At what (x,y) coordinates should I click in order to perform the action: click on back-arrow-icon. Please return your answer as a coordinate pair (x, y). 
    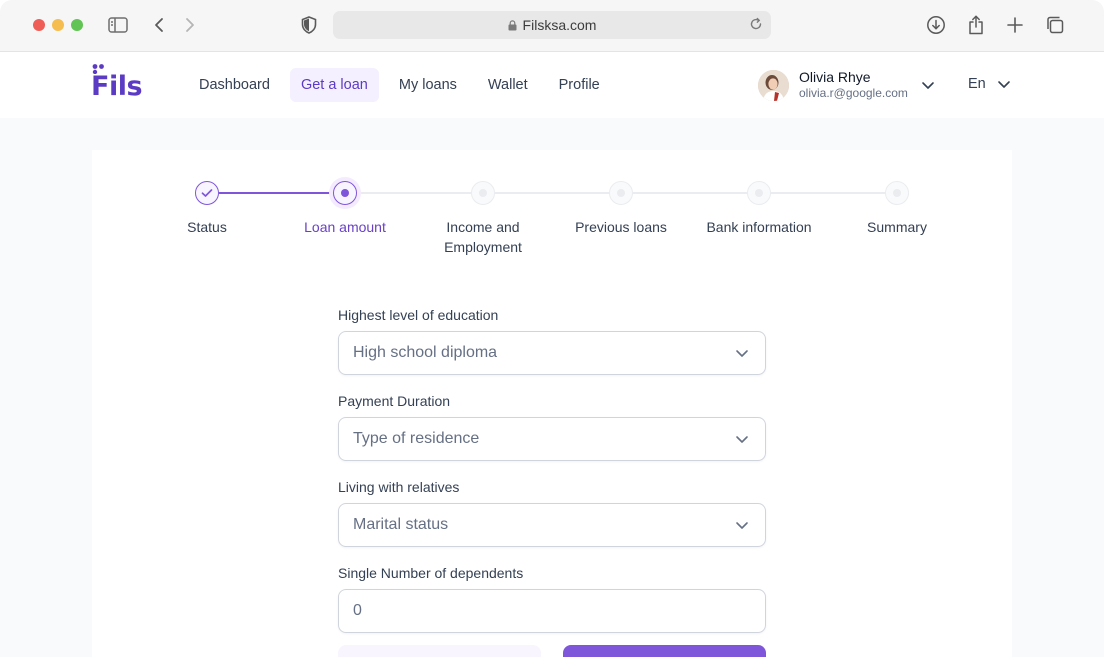
    Looking at the image, I should click on (159, 25).